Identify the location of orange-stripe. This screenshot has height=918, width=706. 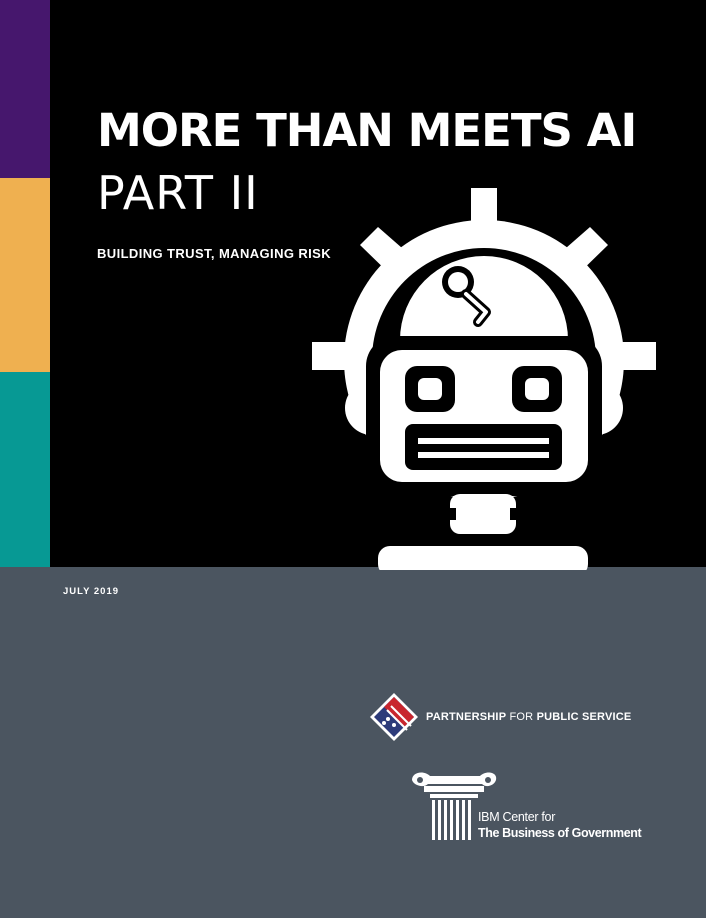
(25, 275).